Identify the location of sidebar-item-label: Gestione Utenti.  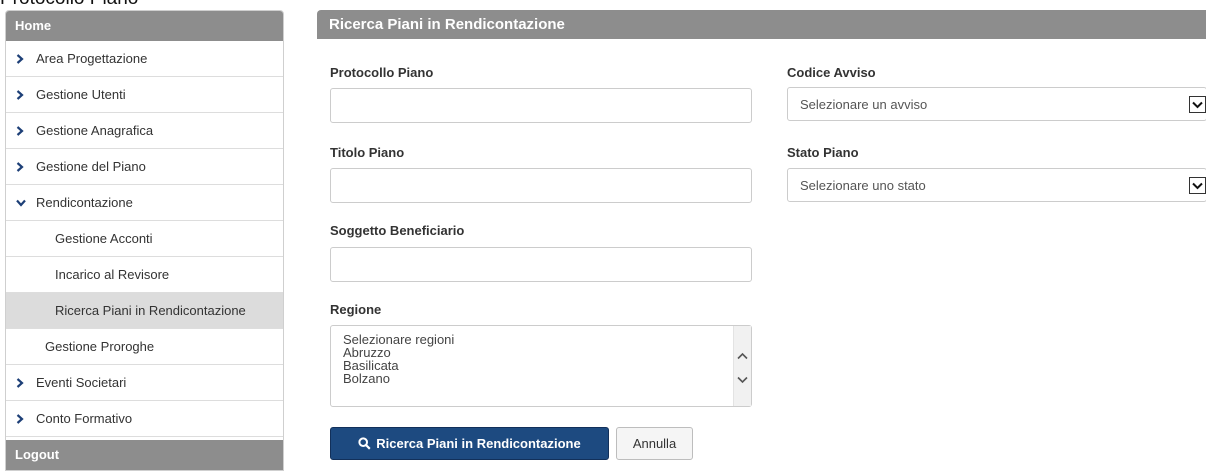
(81, 94).